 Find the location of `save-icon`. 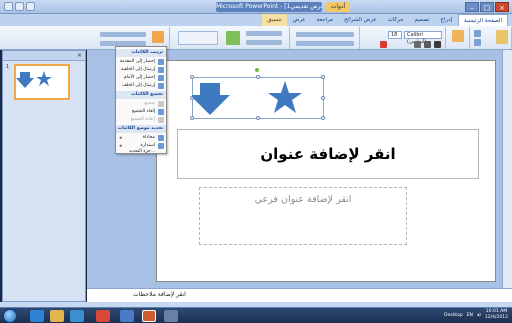

save-icon is located at coordinates (19, 6).